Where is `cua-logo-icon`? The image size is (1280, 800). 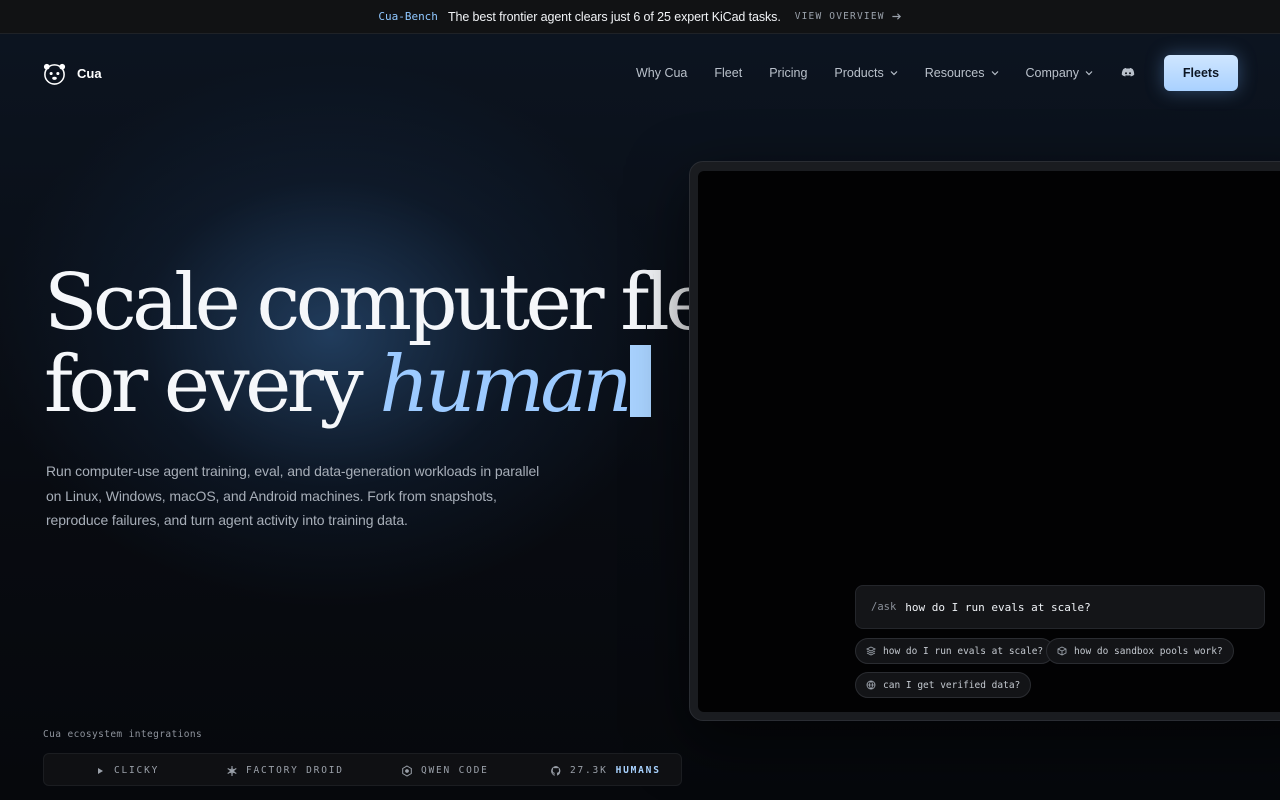 cua-logo-icon is located at coordinates (54, 74).